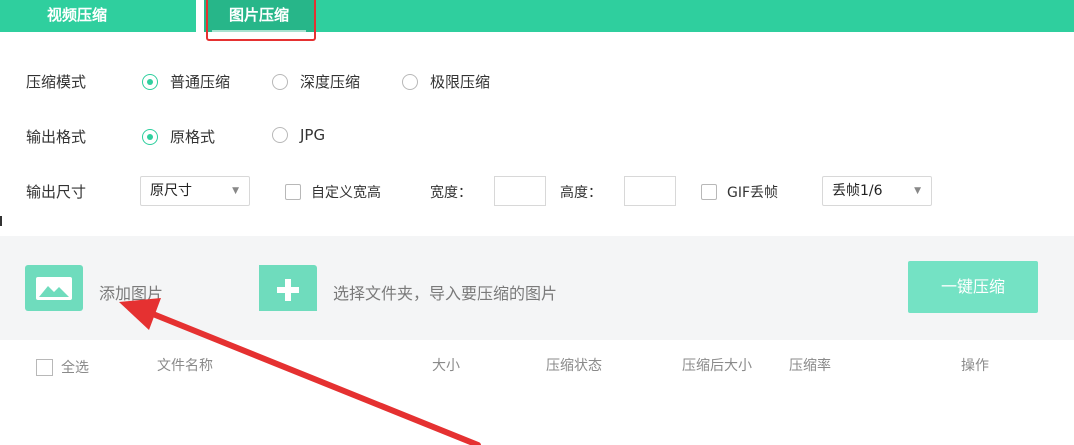 The image size is (1074, 445). Describe the element at coordinates (259, 31) in the screenshot. I see `active-tab-indicator` at that location.